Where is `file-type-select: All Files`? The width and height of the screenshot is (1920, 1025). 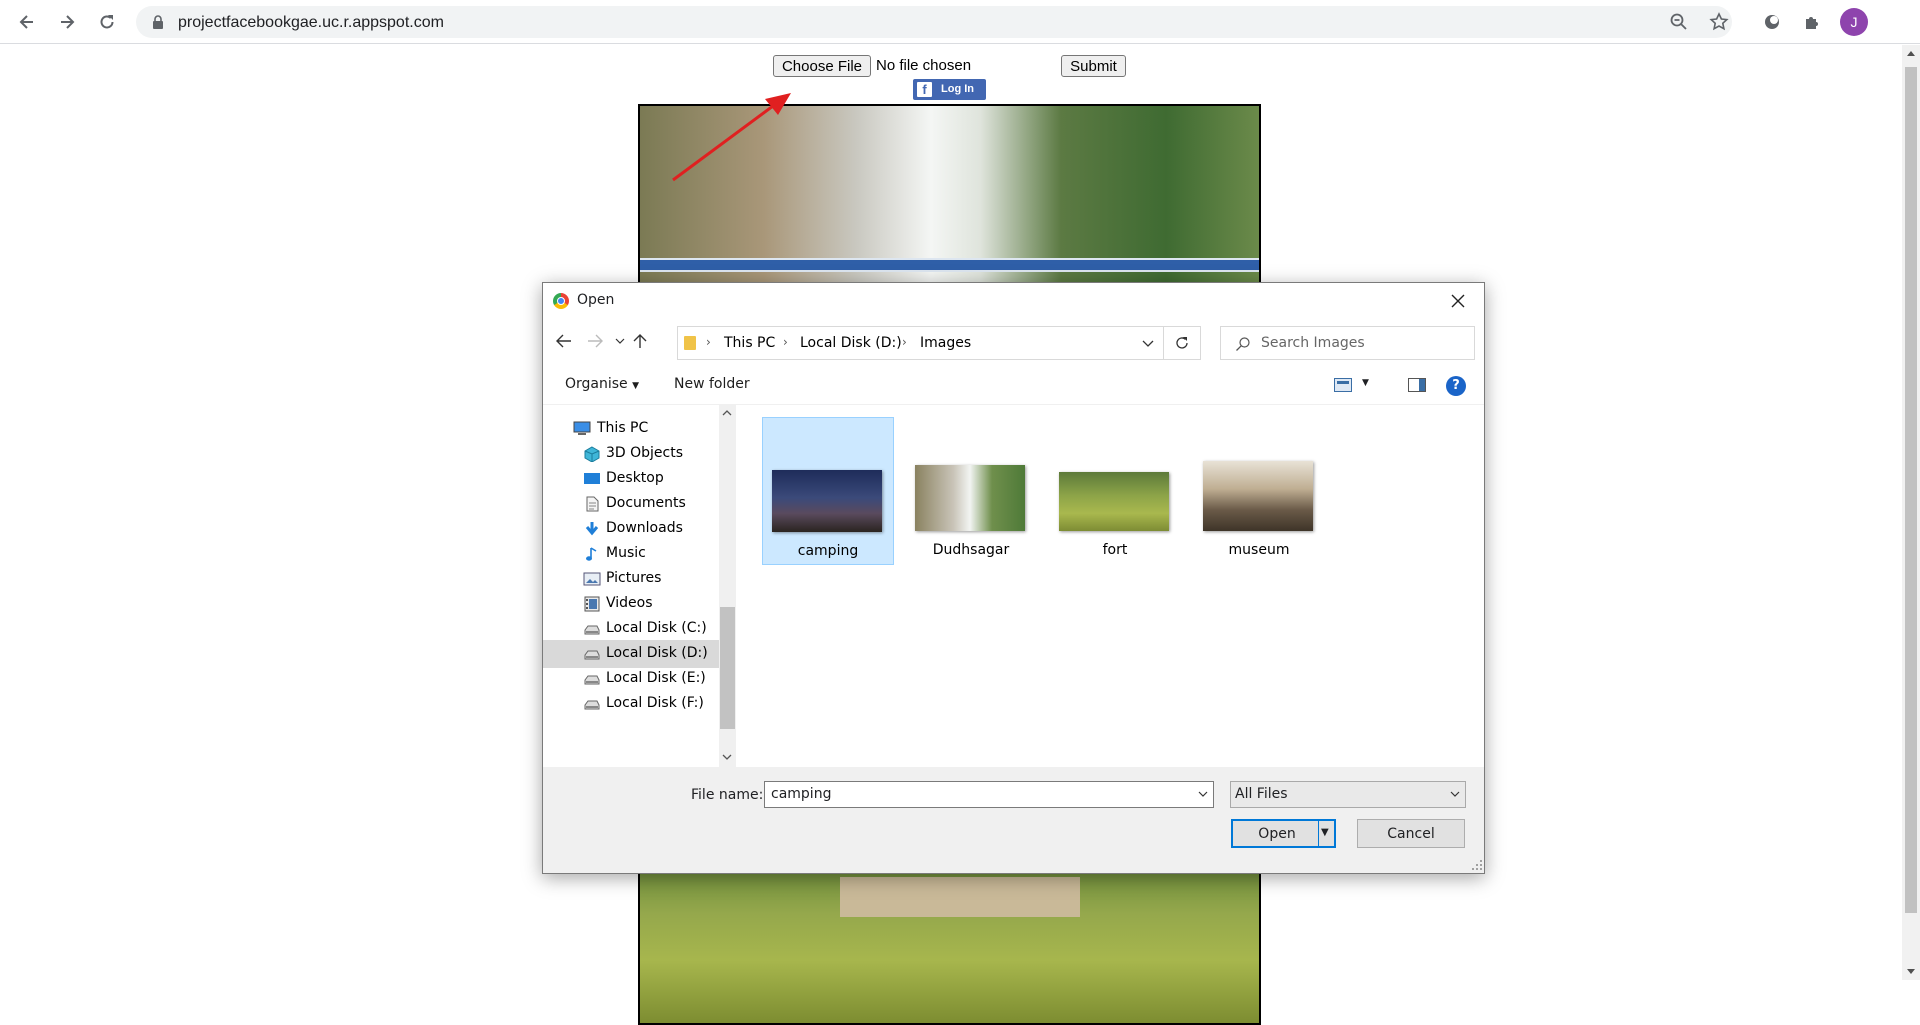
file-type-select: All Files is located at coordinates (1348, 794).